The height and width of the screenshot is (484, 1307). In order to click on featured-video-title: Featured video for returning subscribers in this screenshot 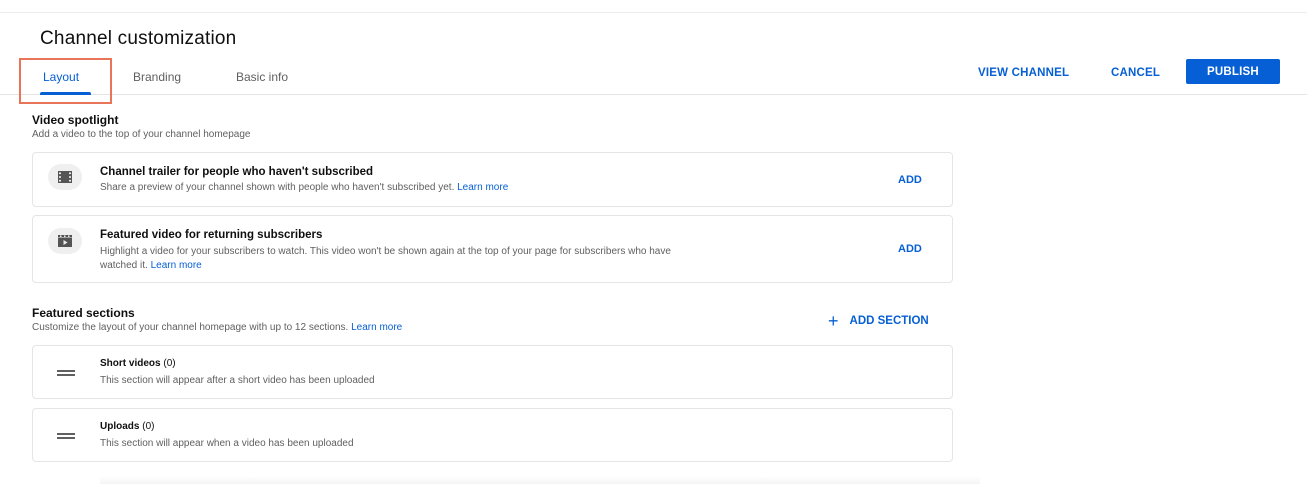, I will do `click(211, 235)`.